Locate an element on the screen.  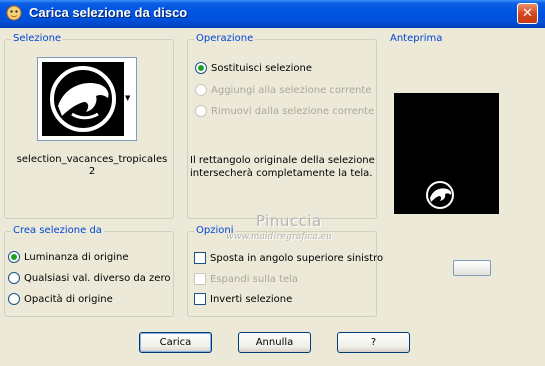
selezione-group-label: Selezione is located at coordinates (37, 38).